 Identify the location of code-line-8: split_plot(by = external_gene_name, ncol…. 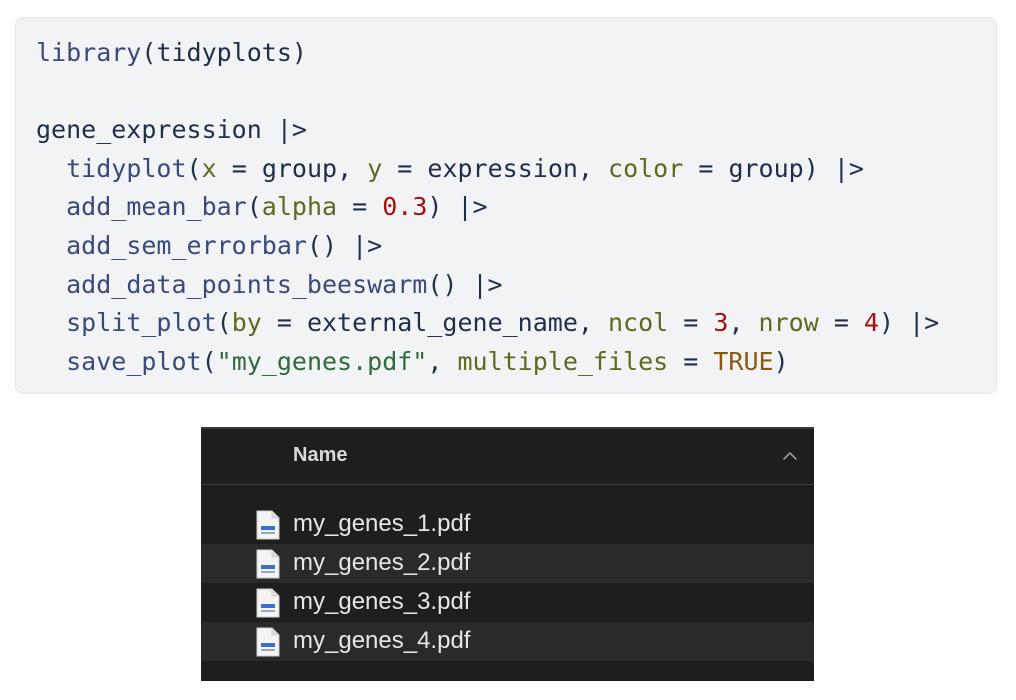
(487, 323).